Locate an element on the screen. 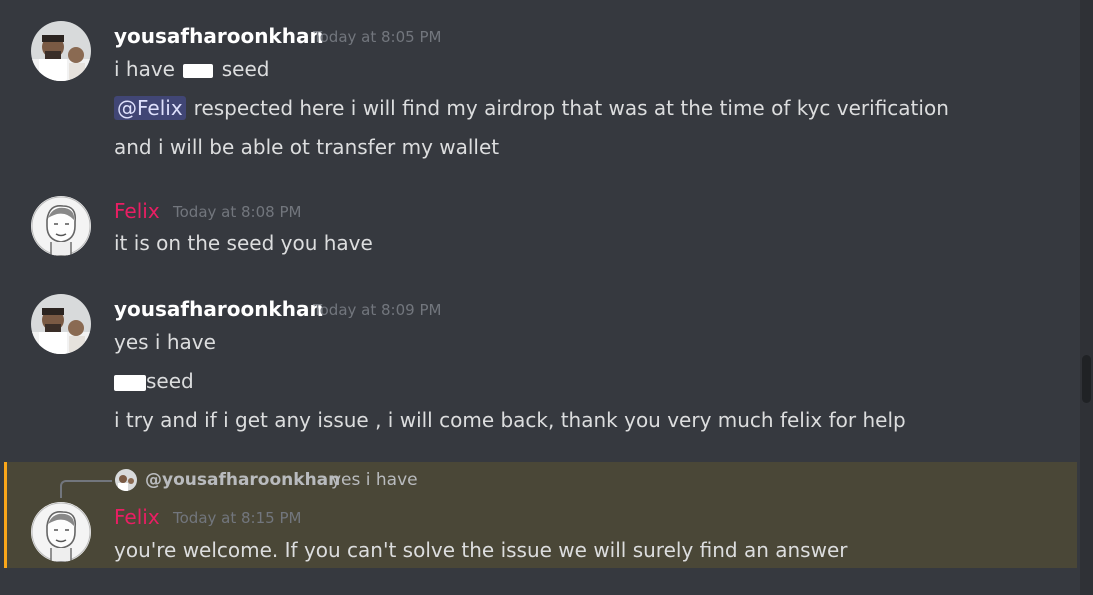 This screenshot has width=1093, height=595. reply-spine is located at coordinates (86, 489).